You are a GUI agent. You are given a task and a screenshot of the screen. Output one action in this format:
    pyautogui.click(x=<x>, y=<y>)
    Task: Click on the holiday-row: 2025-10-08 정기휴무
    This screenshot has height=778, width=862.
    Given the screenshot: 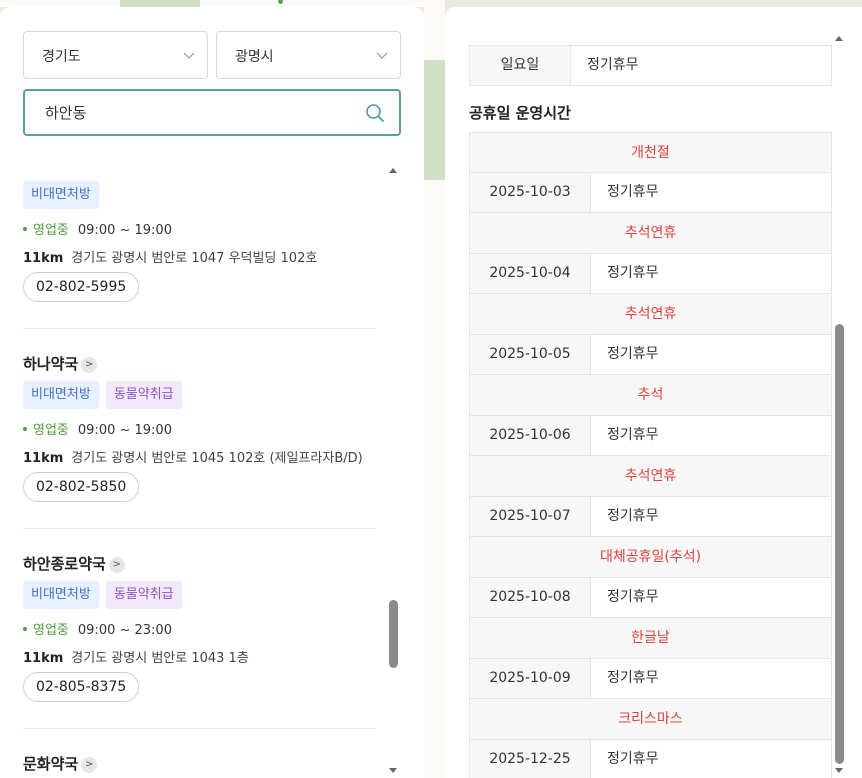 What is the action you would take?
    pyautogui.click(x=650, y=598)
    